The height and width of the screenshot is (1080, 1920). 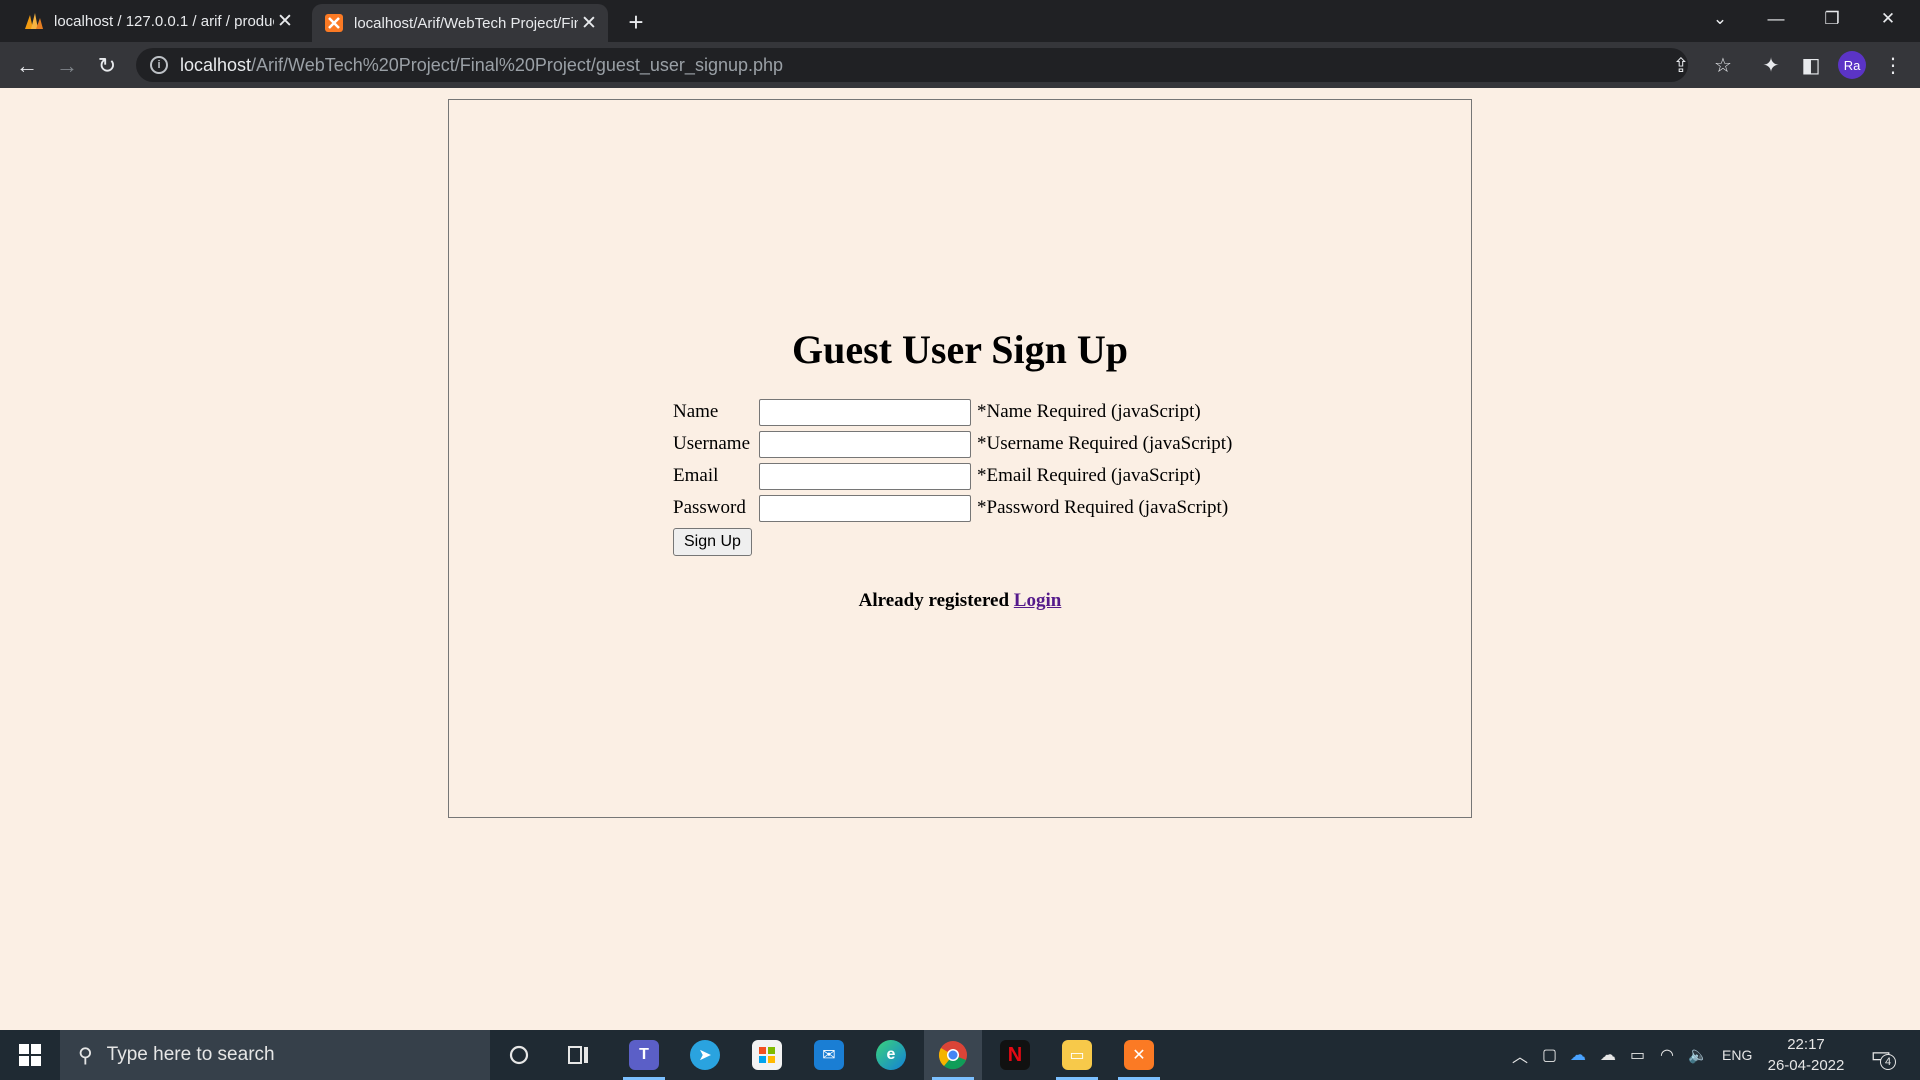 I want to click on email-field, so click(x=865, y=476).